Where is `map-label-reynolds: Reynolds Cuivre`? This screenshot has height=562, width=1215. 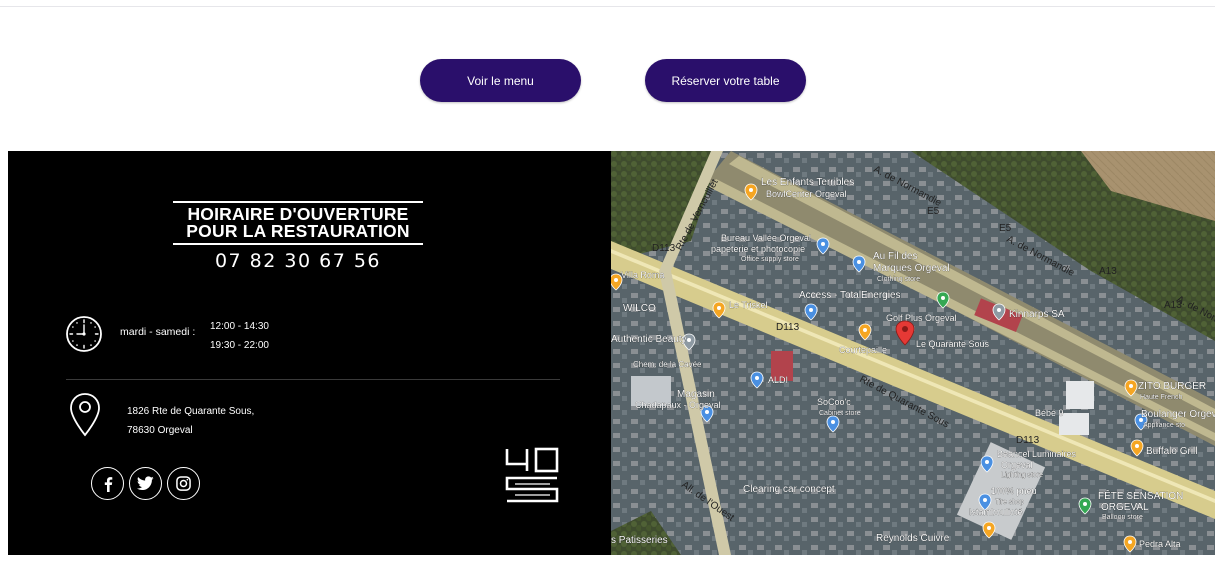 map-label-reynolds: Reynolds Cuivre is located at coordinates (913, 538).